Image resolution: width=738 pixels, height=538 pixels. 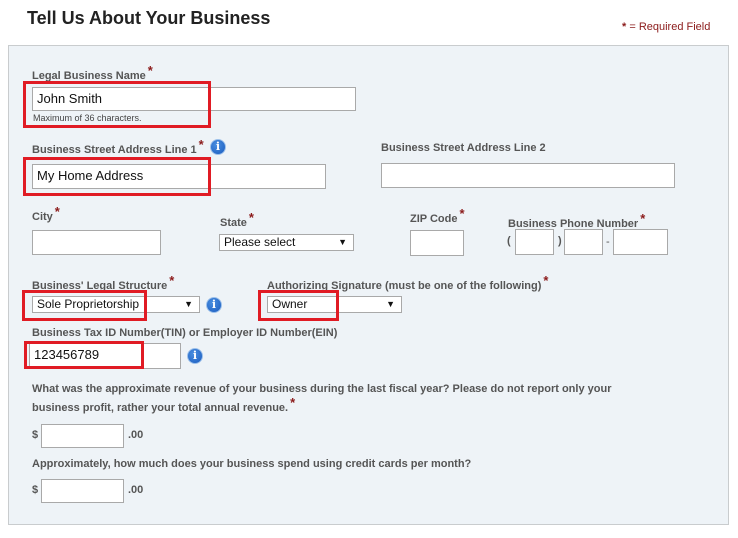 I want to click on city-label: City *, so click(x=46, y=213).